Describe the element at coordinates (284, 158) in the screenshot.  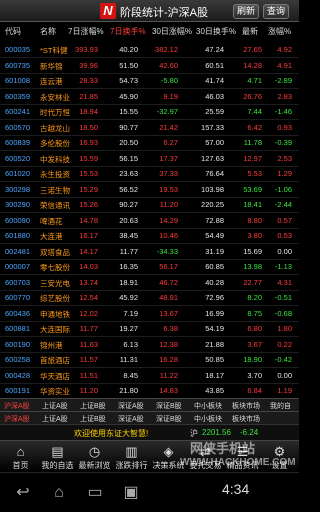
I see `cell-change: 2.53` at that location.